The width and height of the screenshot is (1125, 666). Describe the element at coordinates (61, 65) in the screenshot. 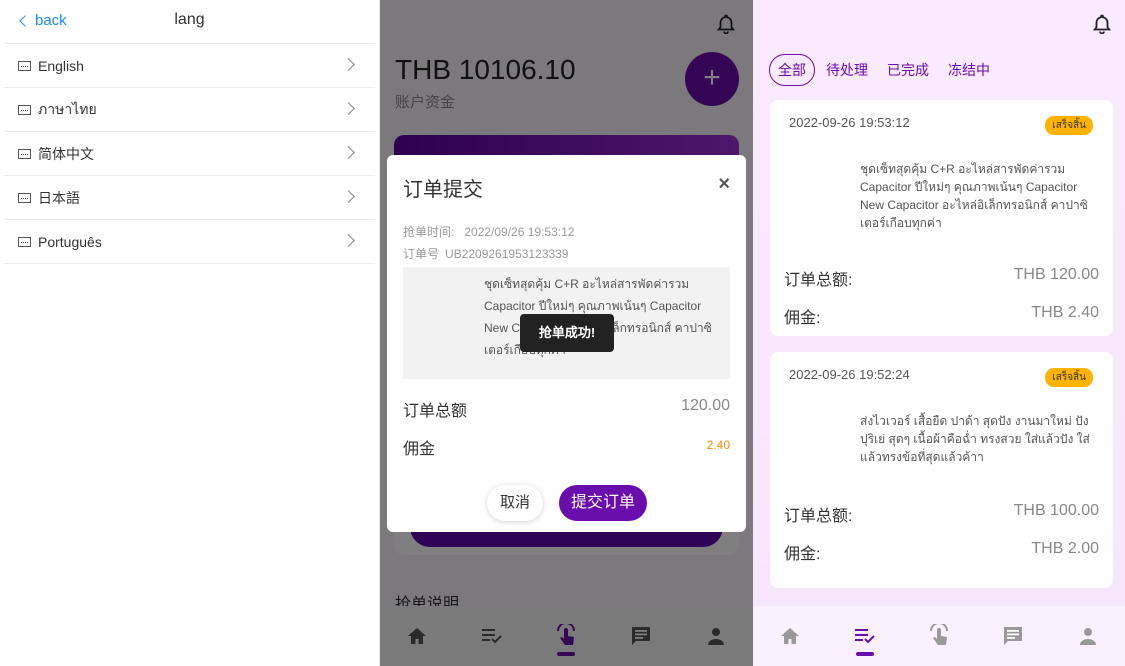

I see `language-label: English` at that location.